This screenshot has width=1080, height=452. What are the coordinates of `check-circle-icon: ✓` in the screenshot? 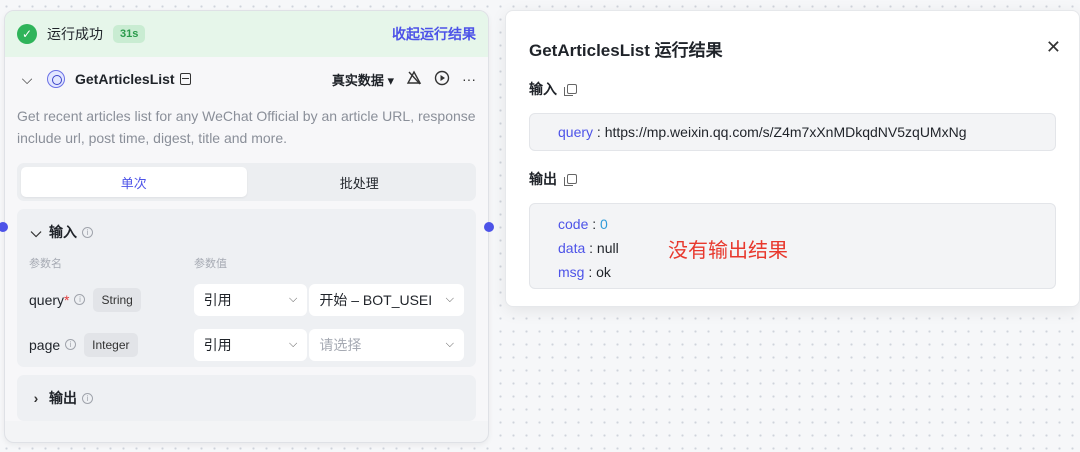 It's located at (27, 34).